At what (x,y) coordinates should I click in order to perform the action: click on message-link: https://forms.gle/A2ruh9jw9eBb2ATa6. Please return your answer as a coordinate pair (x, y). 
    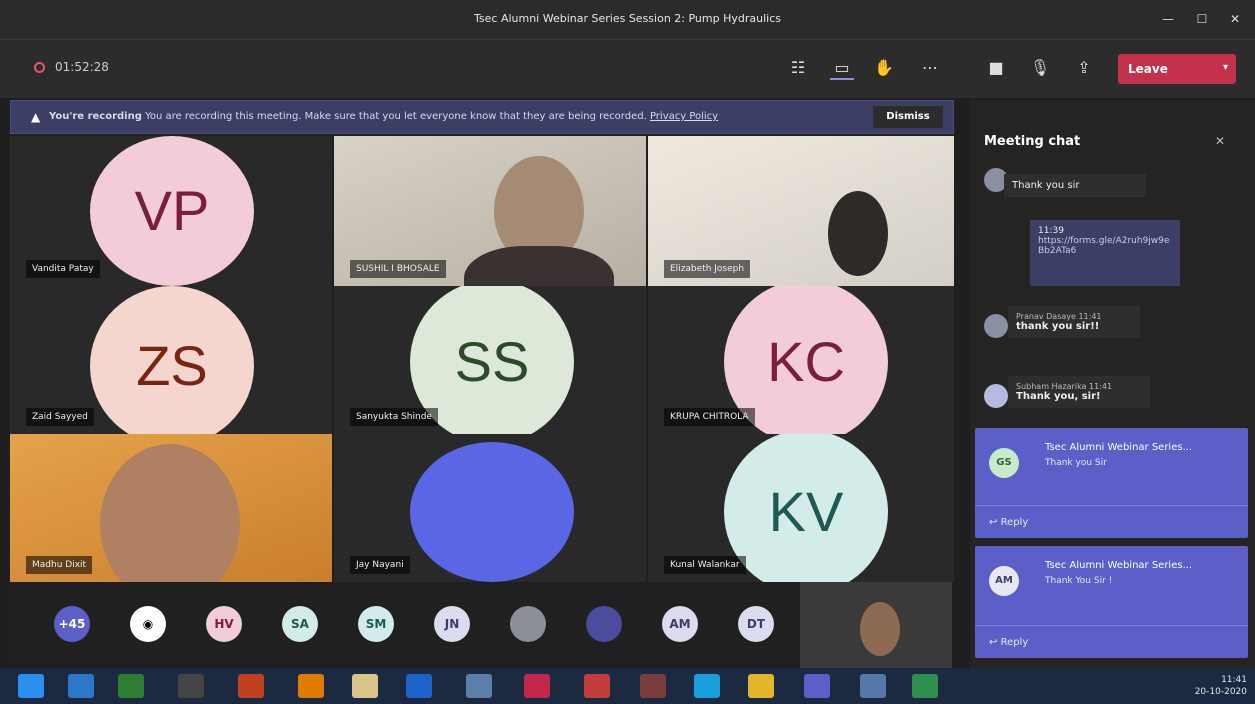
    Looking at the image, I should click on (1105, 246).